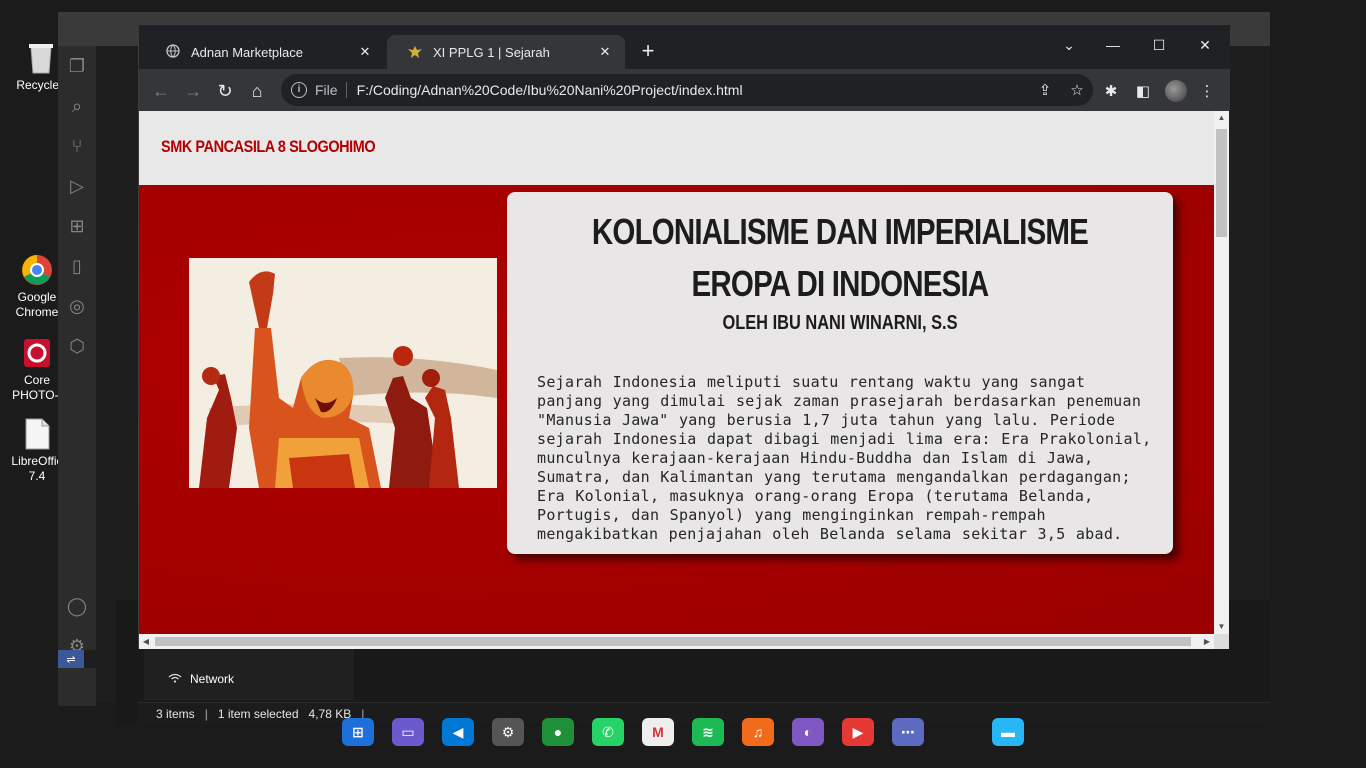  What do you see at coordinates (1008, 732) in the screenshot?
I see `files-taskbar-icon: ▬` at bounding box center [1008, 732].